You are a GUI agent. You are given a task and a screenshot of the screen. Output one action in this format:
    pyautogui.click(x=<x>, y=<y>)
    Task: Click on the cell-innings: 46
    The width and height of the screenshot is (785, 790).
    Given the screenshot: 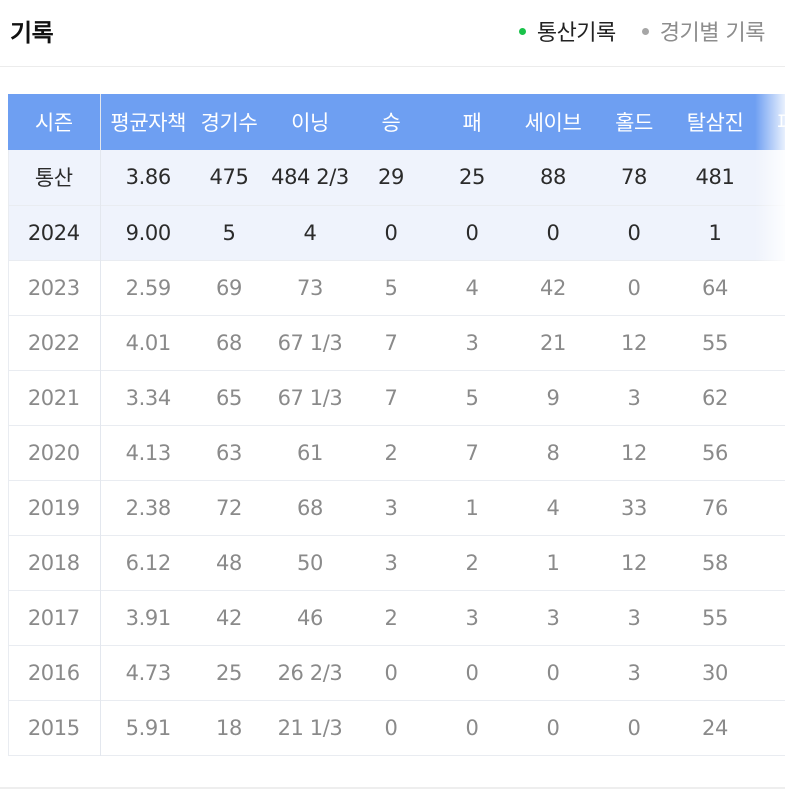 What is the action you would take?
    pyautogui.click(x=310, y=617)
    